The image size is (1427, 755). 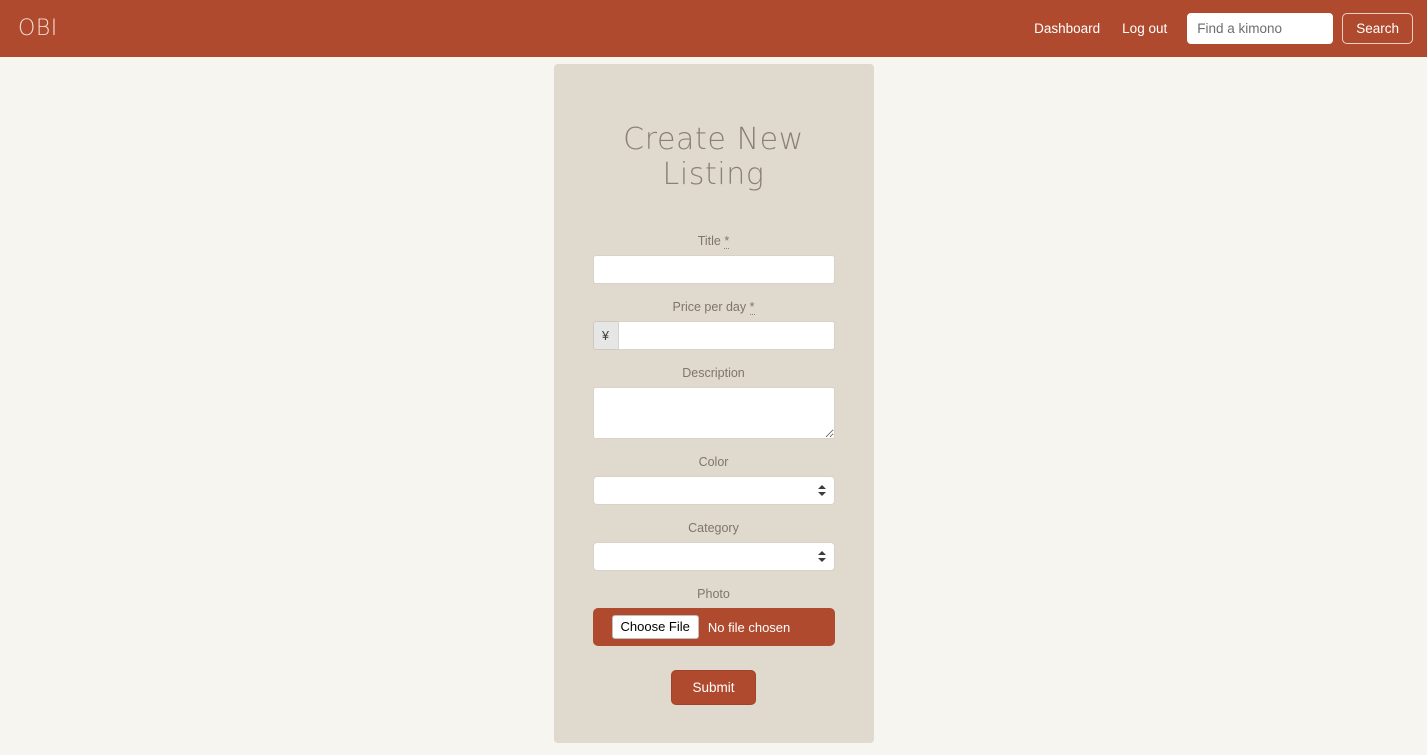 I want to click on file-status-text: No file chosen, so click(x=749, y=627).